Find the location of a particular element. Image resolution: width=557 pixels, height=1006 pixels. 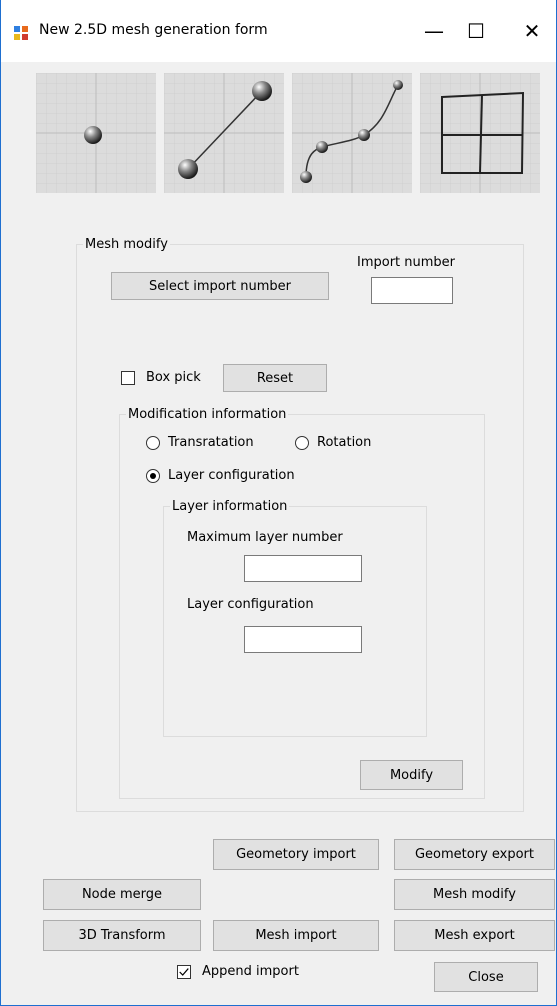

append-import-checkbox is located at coordinates (184, 972).